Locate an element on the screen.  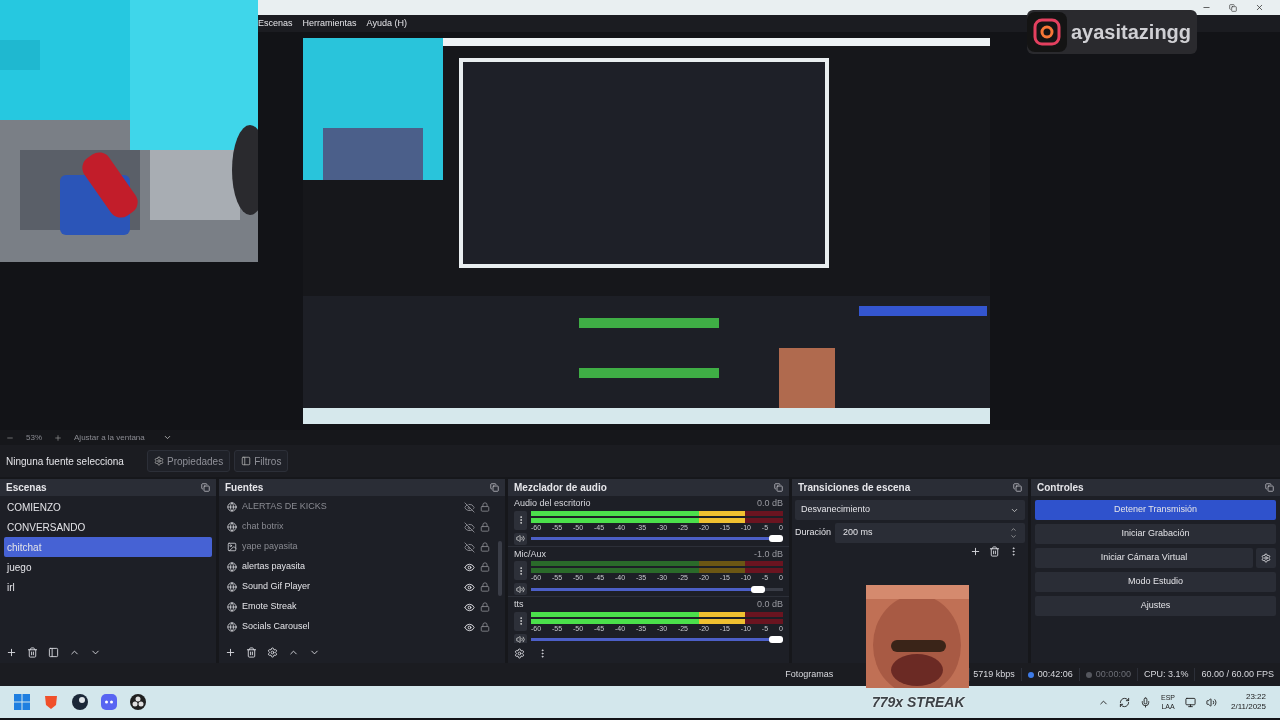
menu-item: Herramientas is located at coordinates (329, 23).